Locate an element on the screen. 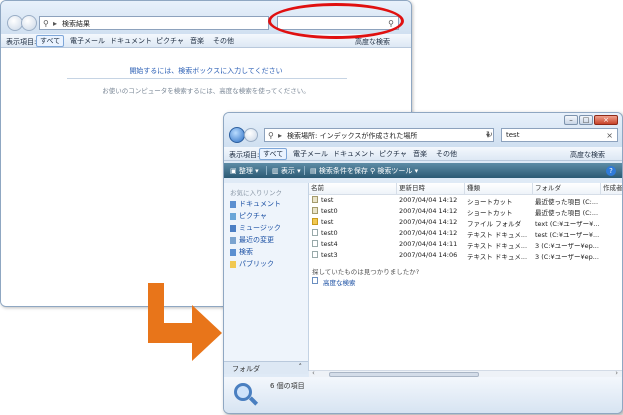 The width and height of the screenshot is (623, 415). search-input: test × is located at coordinates (559, 135).